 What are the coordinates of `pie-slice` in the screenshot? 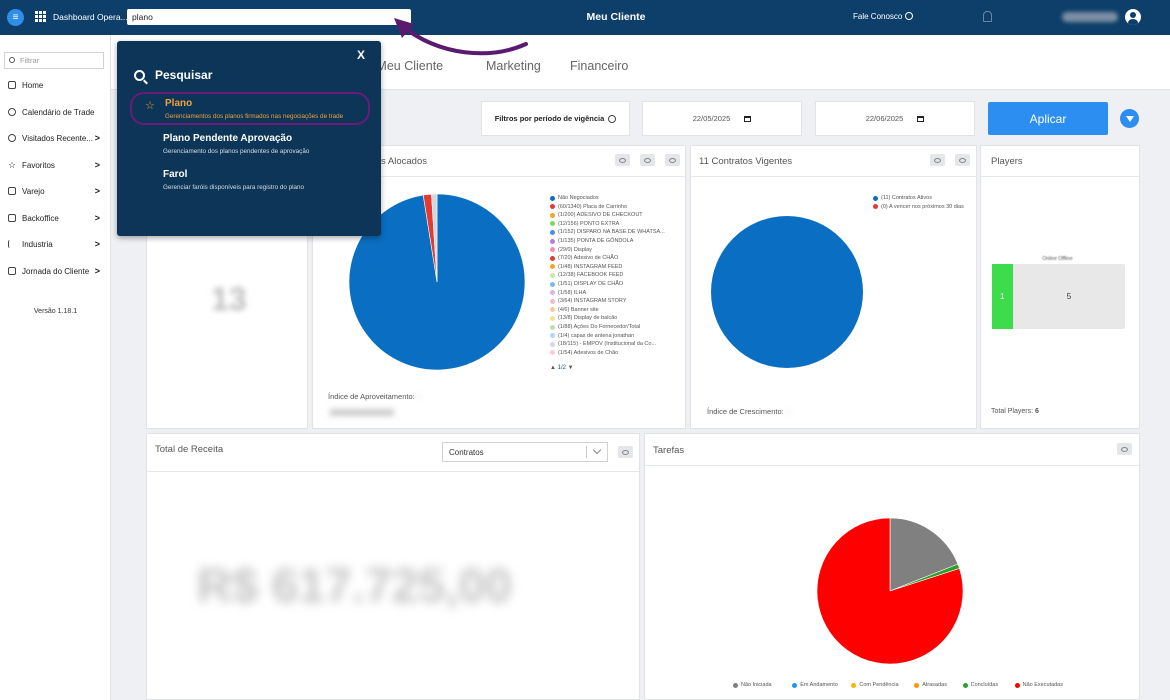 It's located at (787, 292).